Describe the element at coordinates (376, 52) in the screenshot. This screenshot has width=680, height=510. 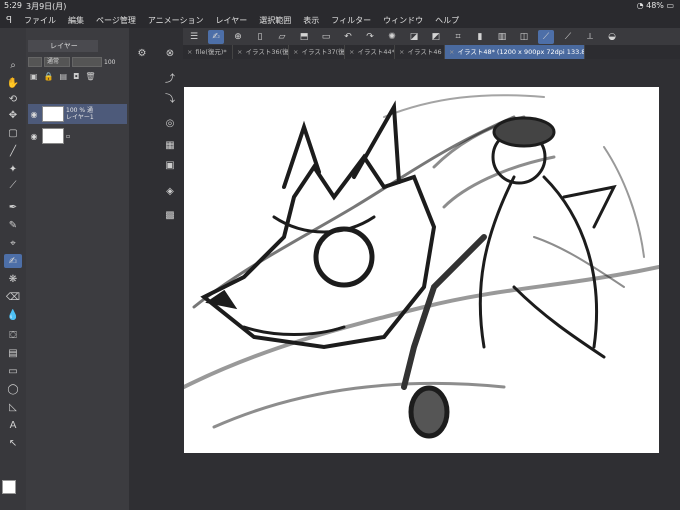
I see `tab-label: イラスト44*` at that location.